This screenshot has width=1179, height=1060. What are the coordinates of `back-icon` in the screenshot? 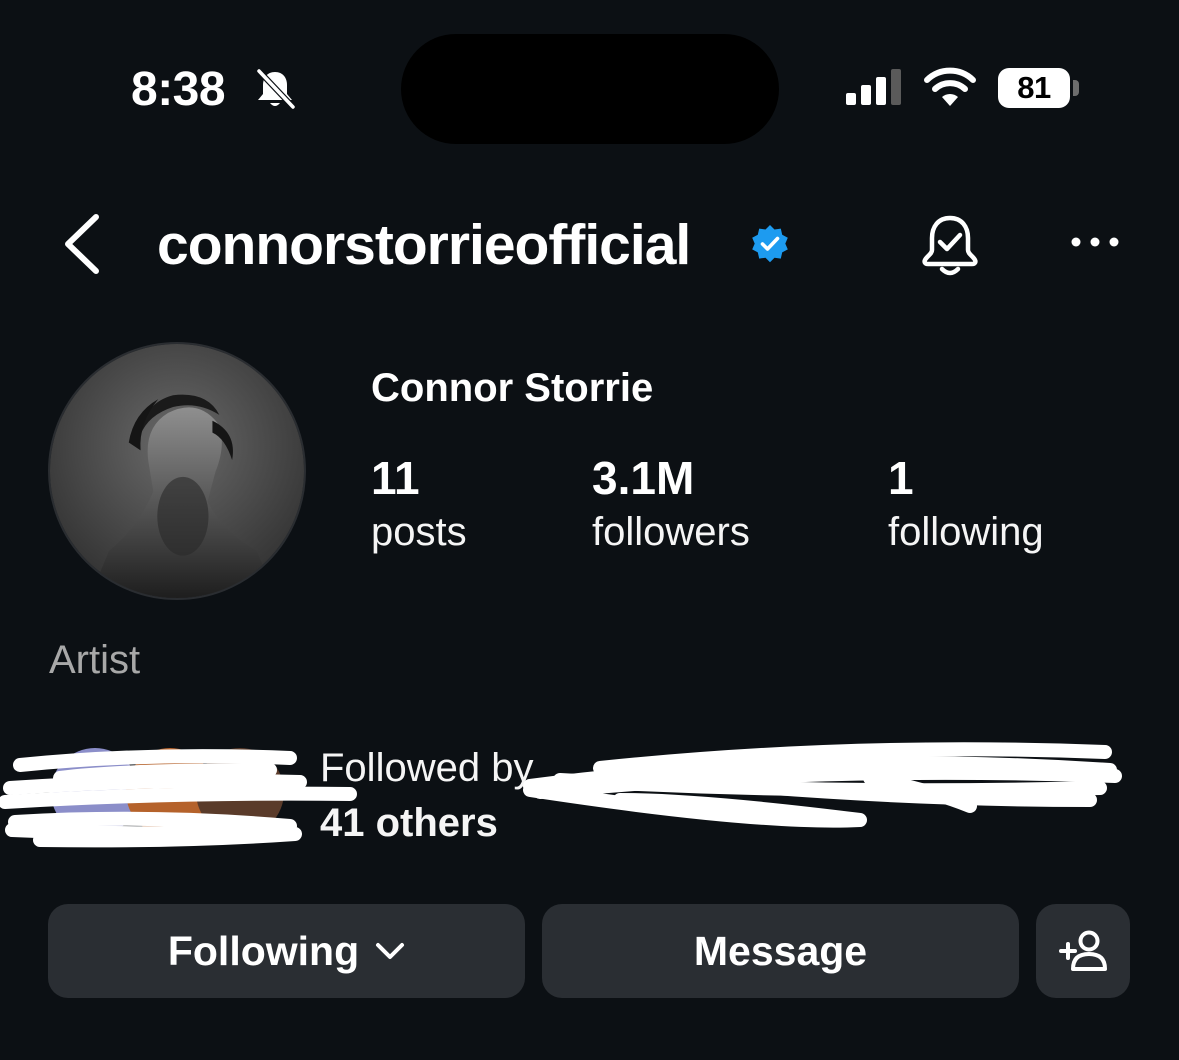 It's located at (84, 244).